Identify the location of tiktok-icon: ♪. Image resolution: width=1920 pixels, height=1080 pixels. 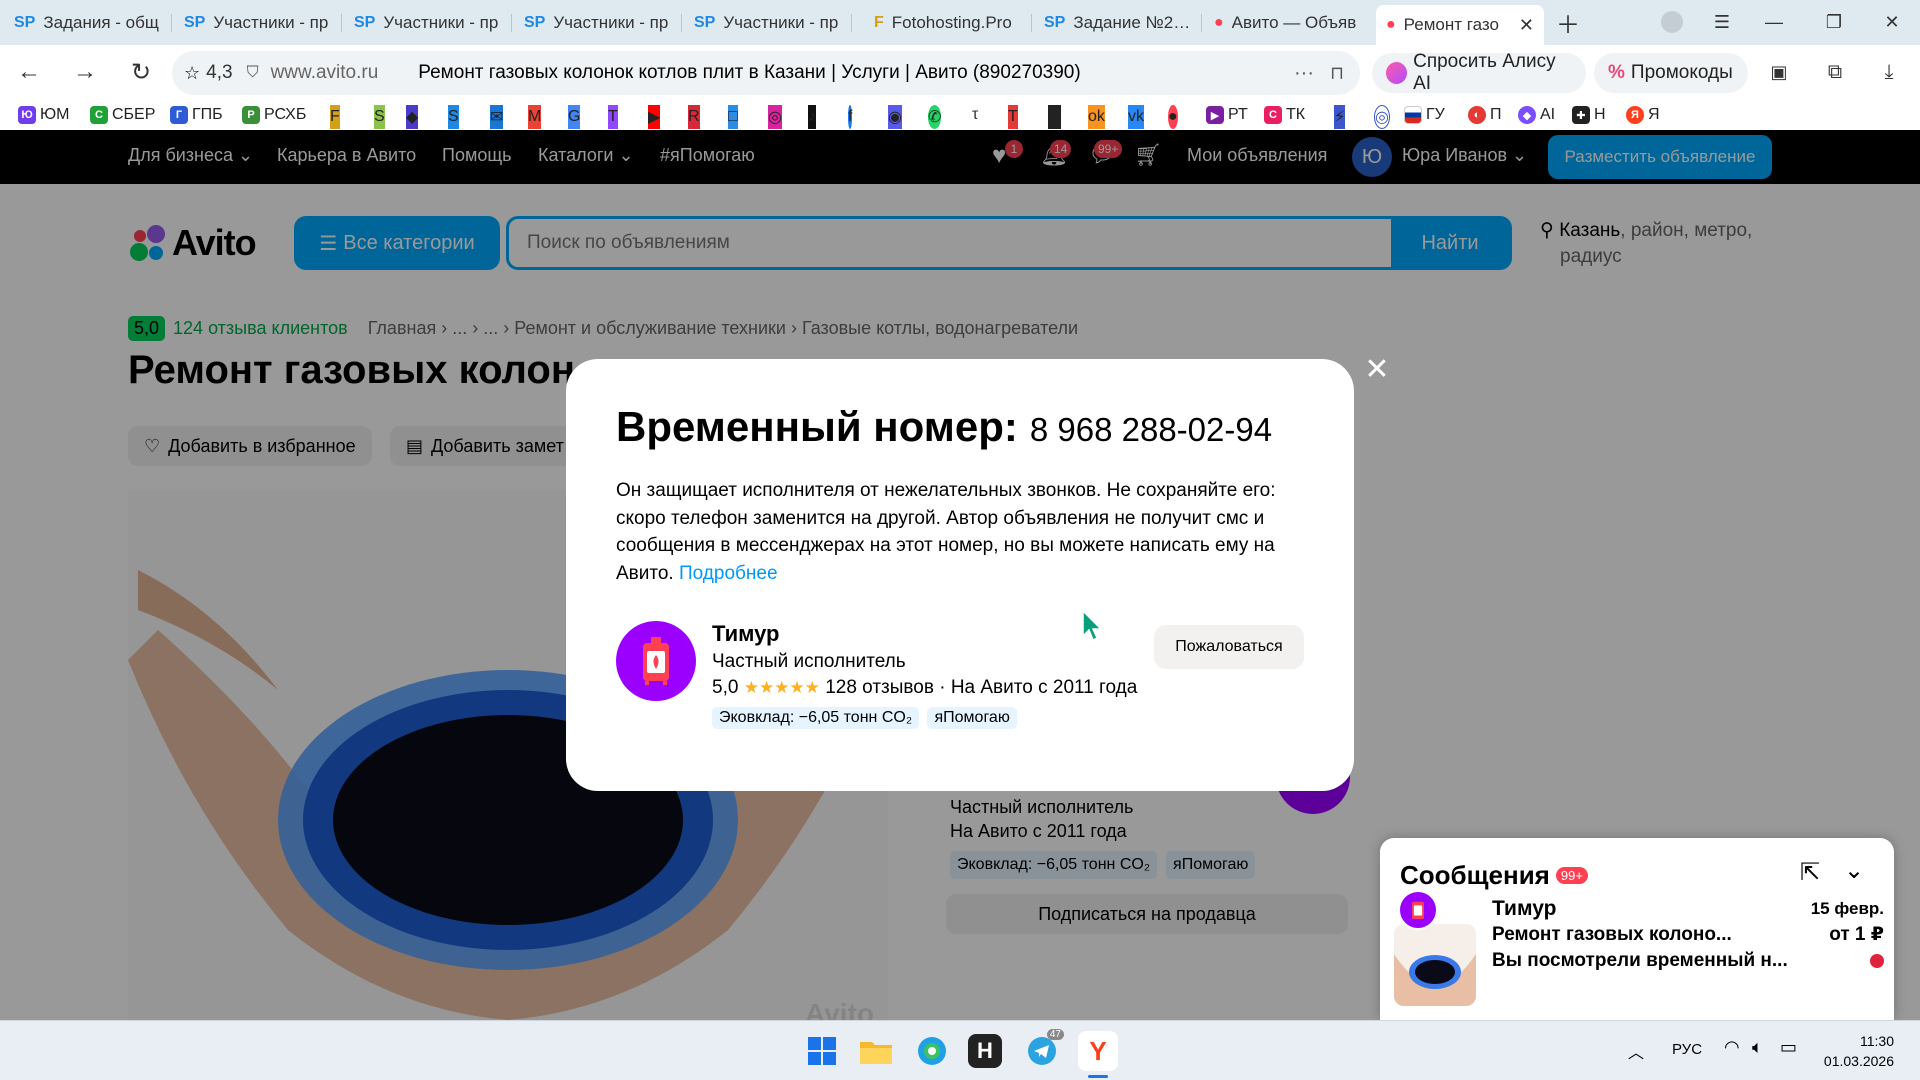
(812, 117).